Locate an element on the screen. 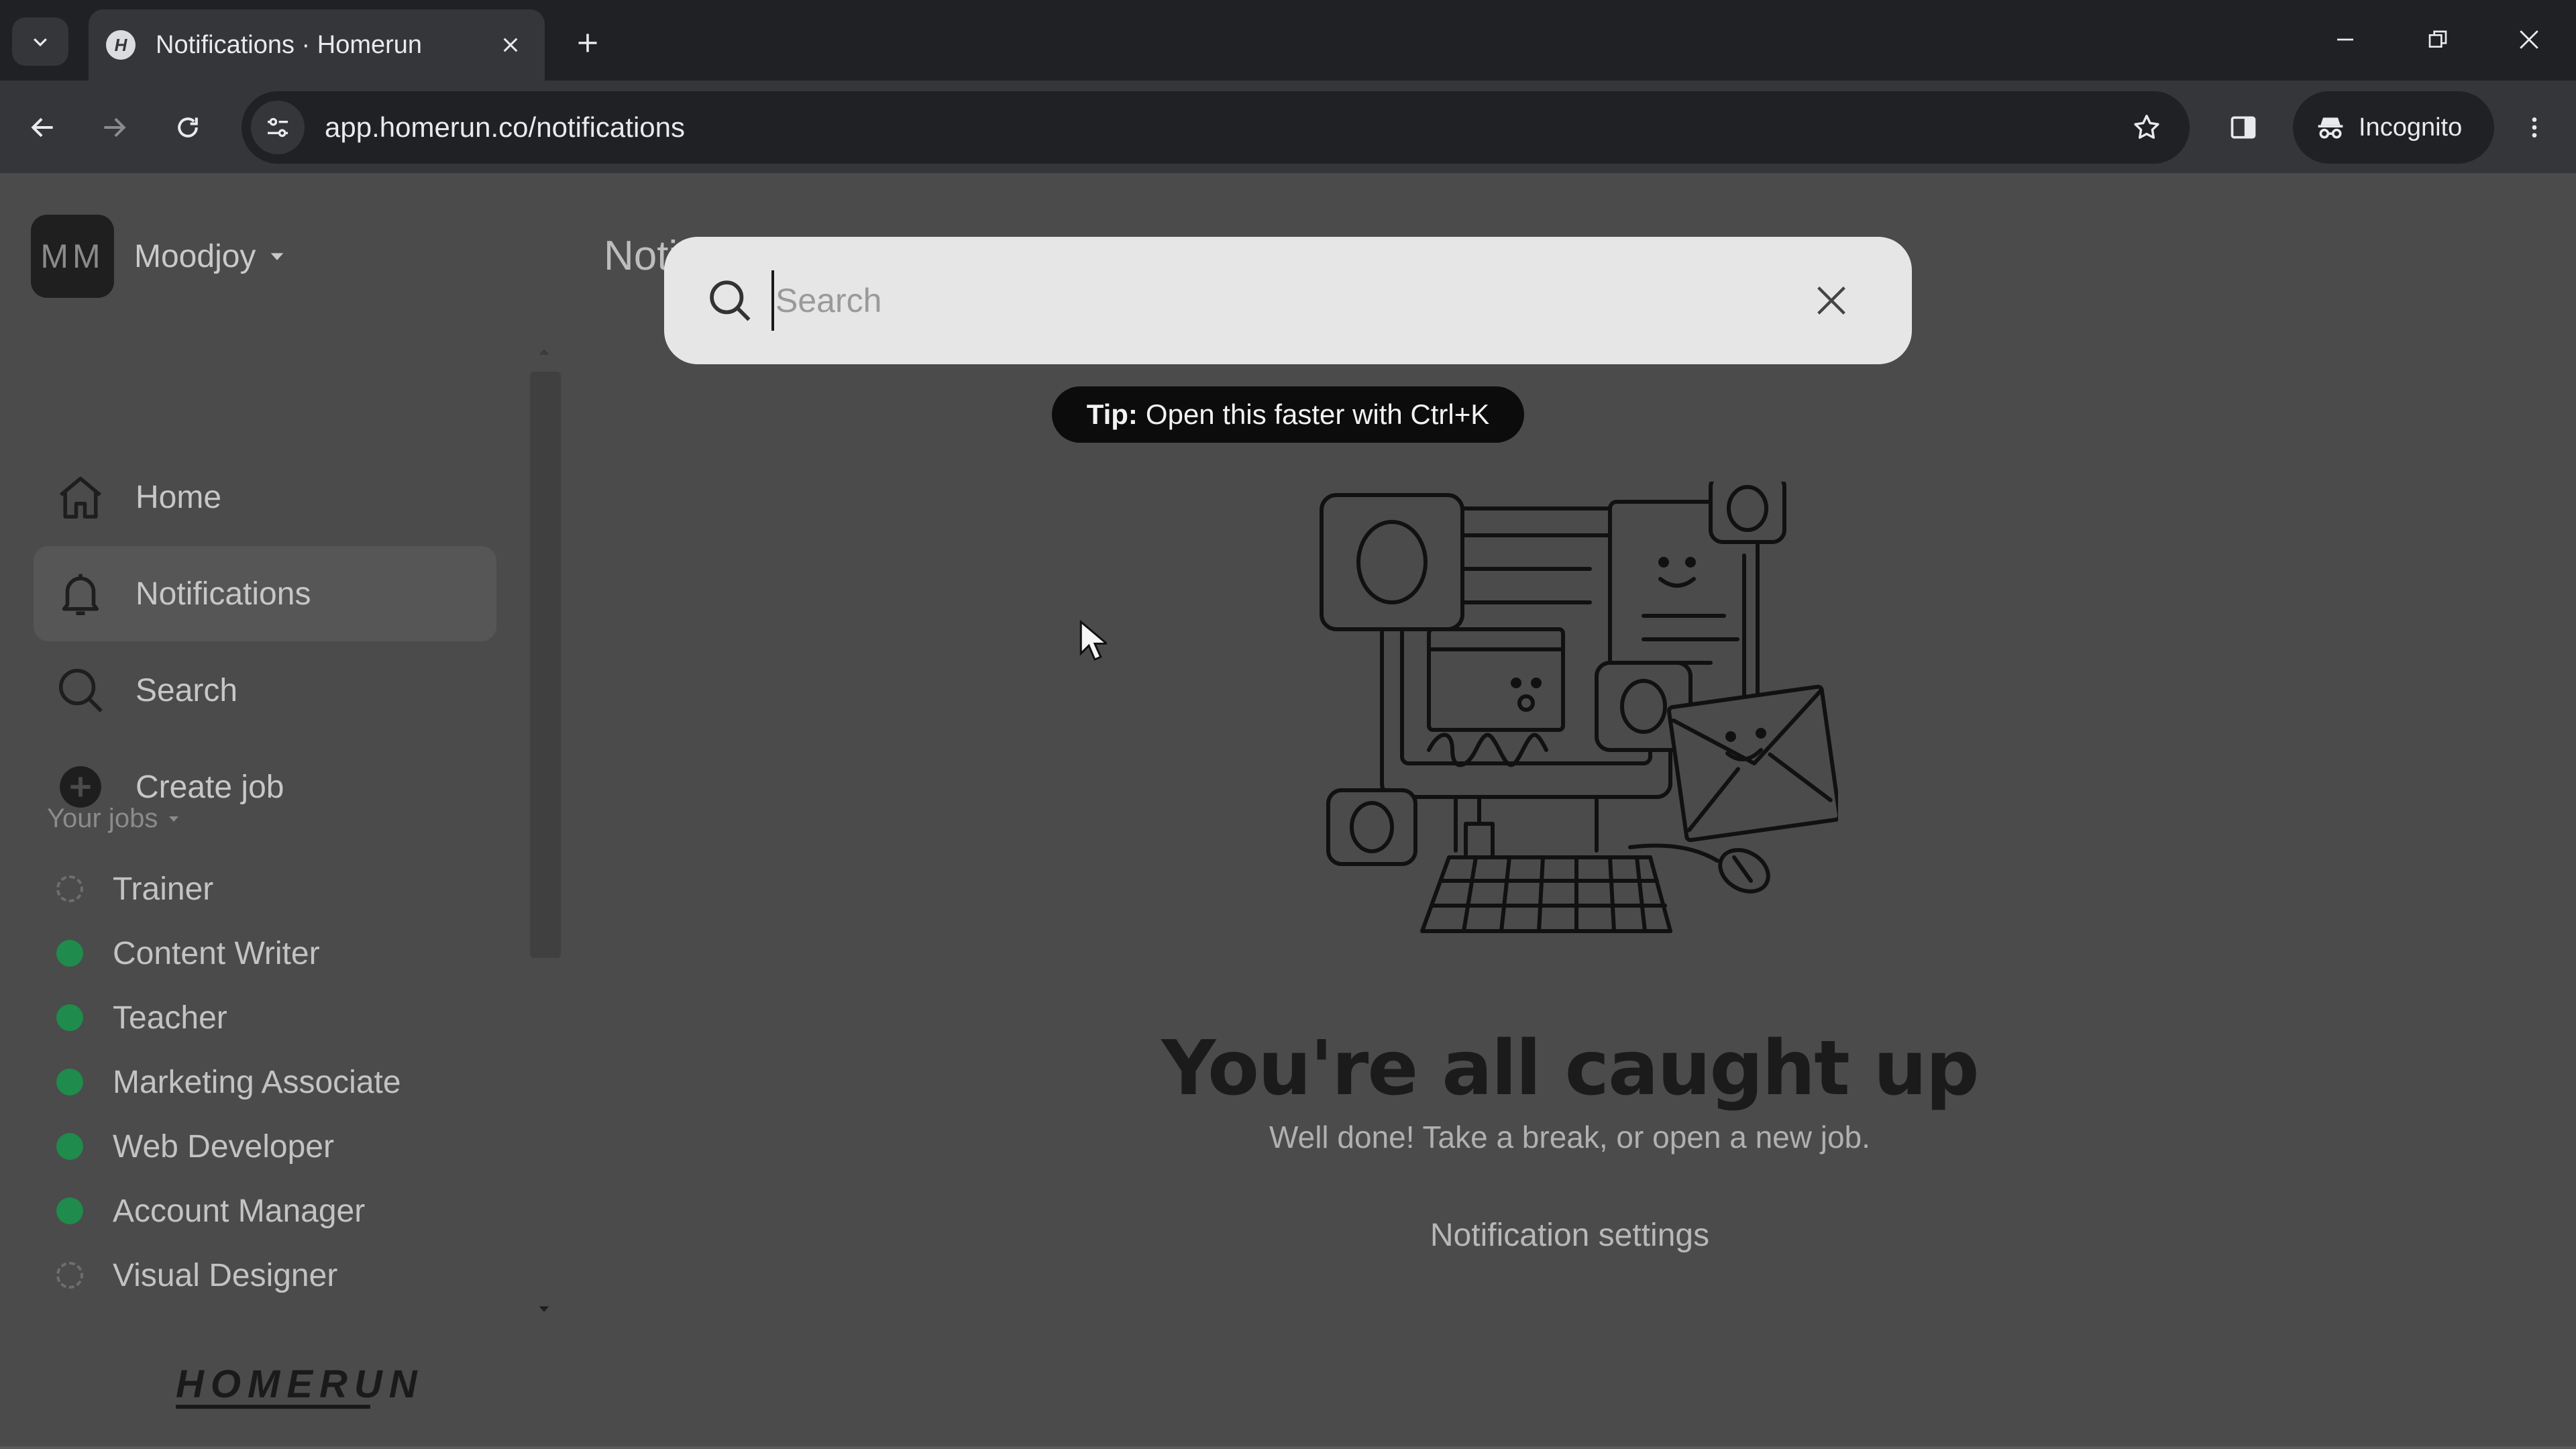  browser-toolbar: app.homerun.co/notifications Incognito is located at coordinates (1288, 126).